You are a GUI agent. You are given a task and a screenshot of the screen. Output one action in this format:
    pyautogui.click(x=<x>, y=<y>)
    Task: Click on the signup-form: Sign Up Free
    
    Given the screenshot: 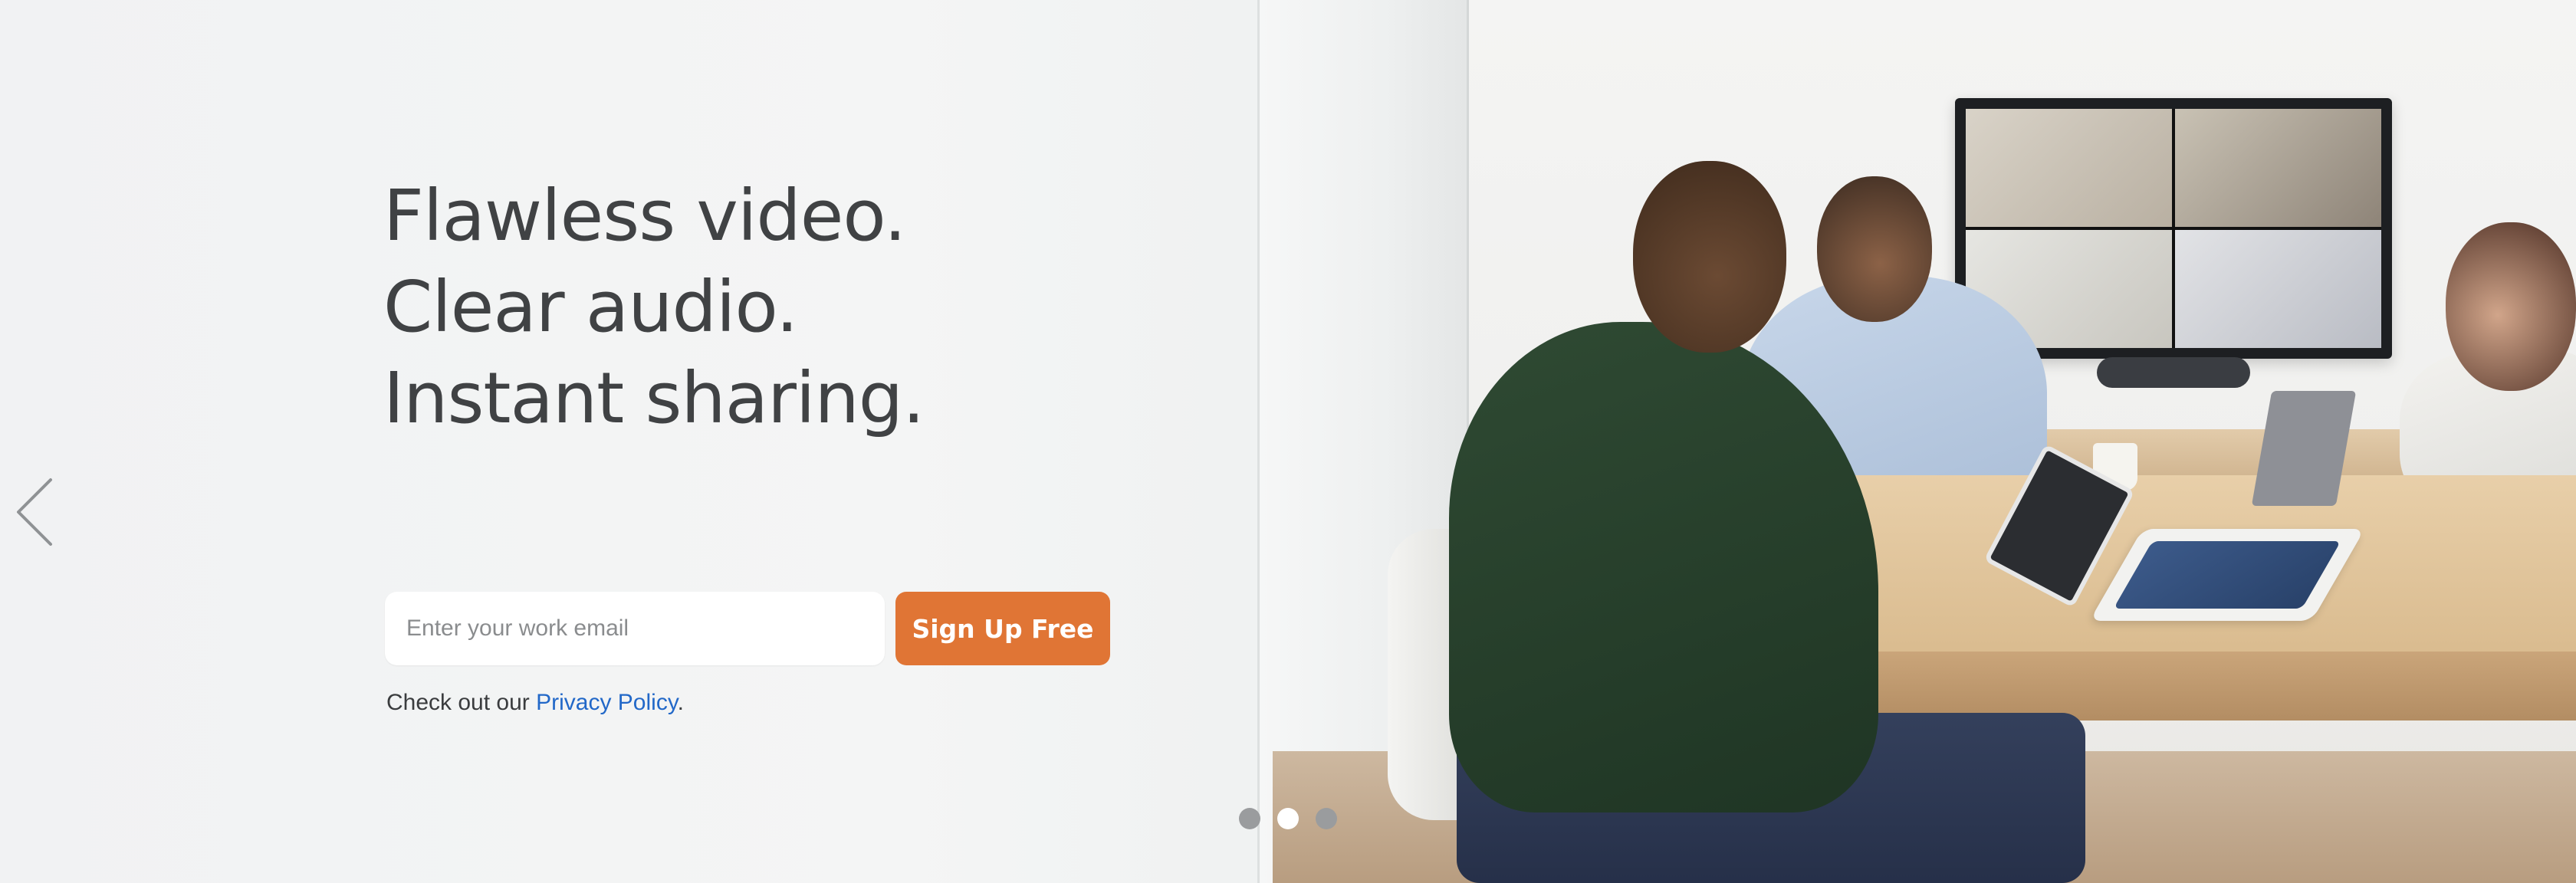 What is the action you would take?
    pyautogui.click(x=747, y=628)
    